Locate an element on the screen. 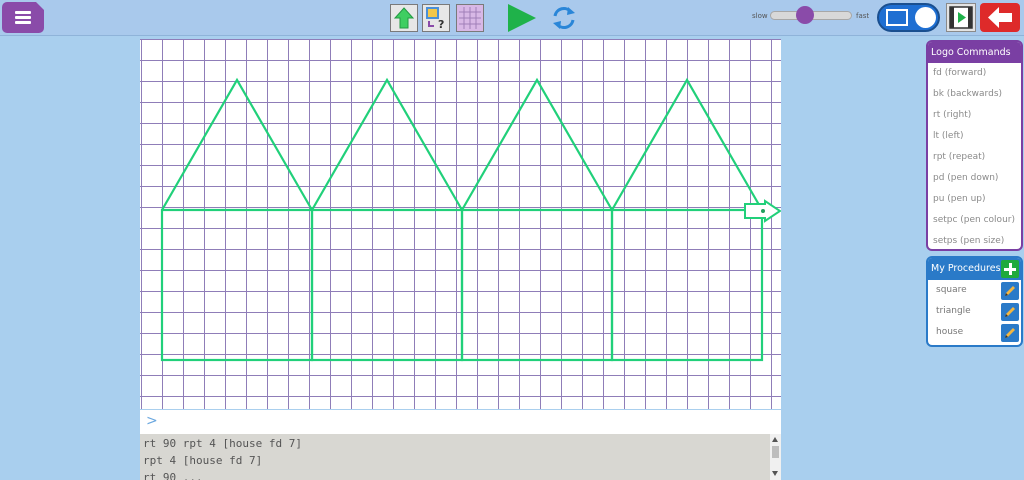 The width and height of the screenshot is (1024, 480). reset-refresh-icon is located at coordinates (564, 18).